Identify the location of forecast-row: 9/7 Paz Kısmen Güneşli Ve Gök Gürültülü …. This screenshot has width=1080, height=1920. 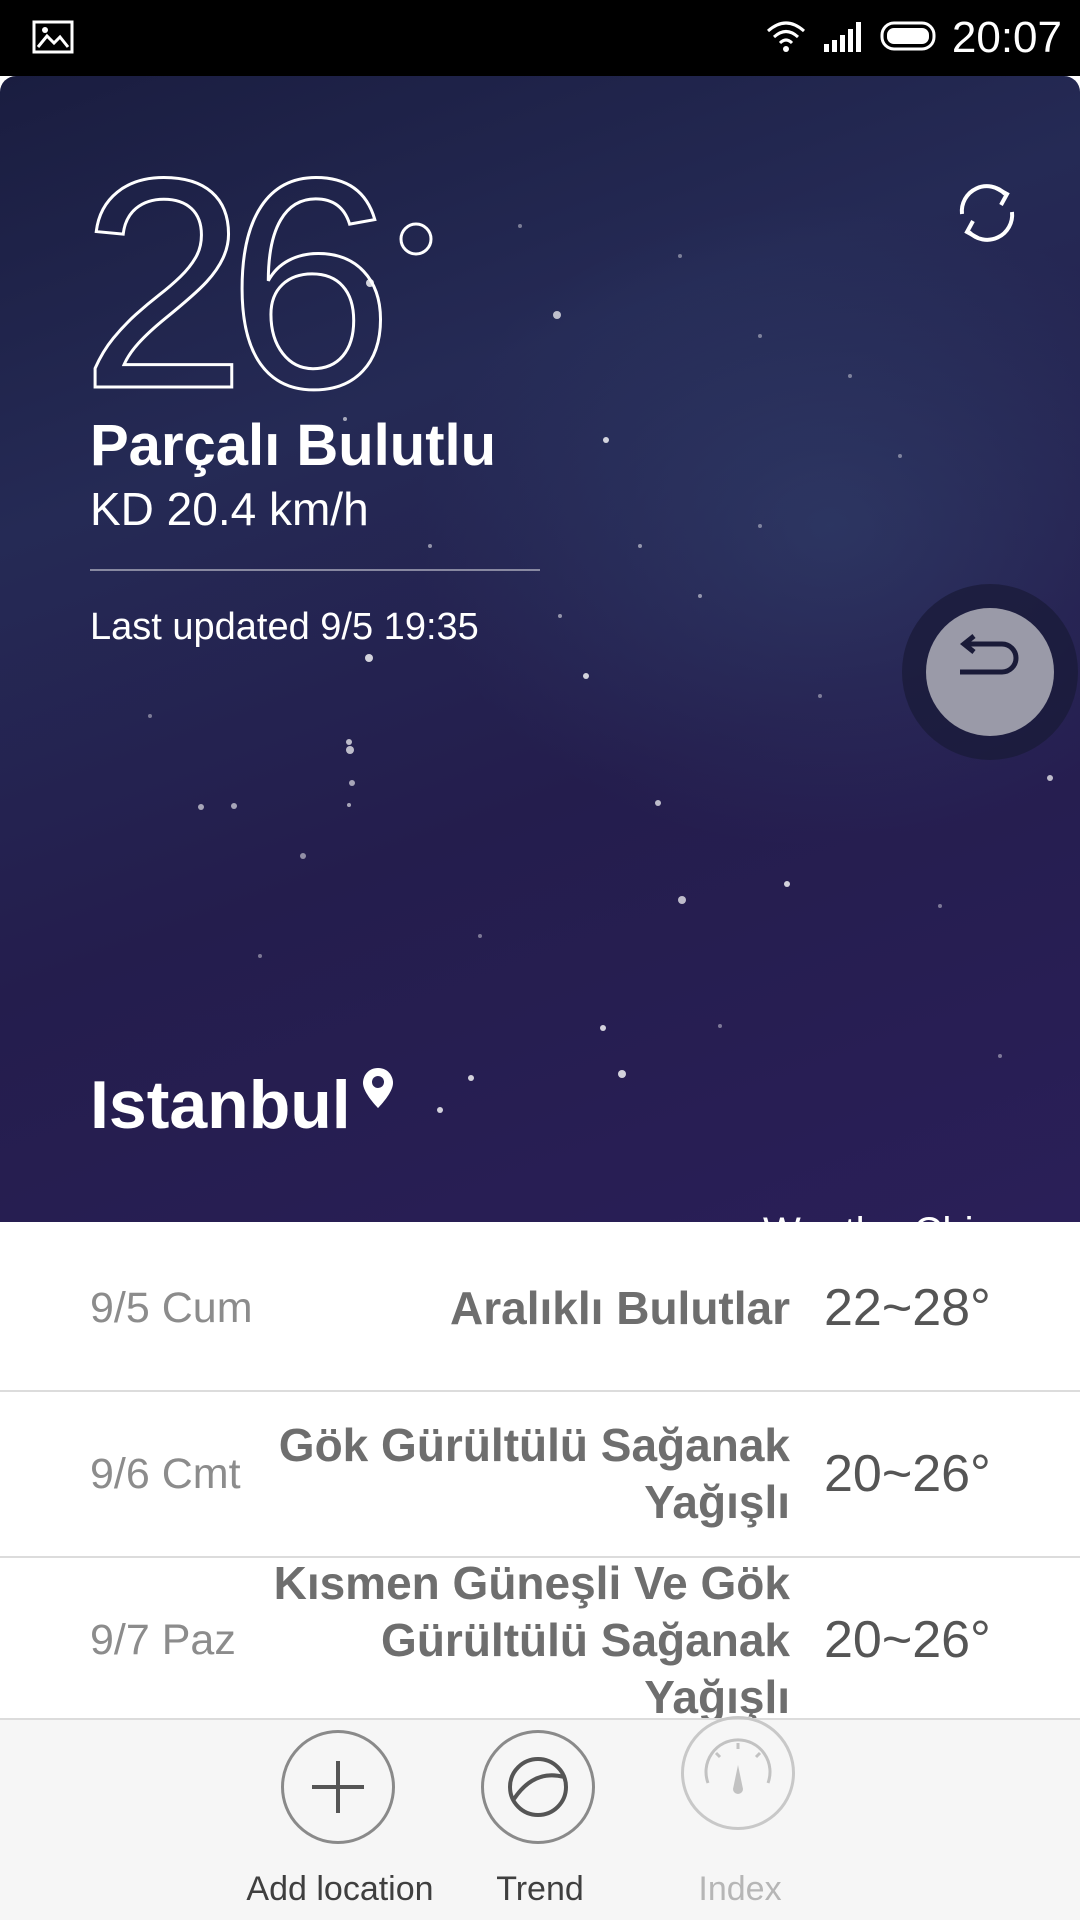
(540, 1638).